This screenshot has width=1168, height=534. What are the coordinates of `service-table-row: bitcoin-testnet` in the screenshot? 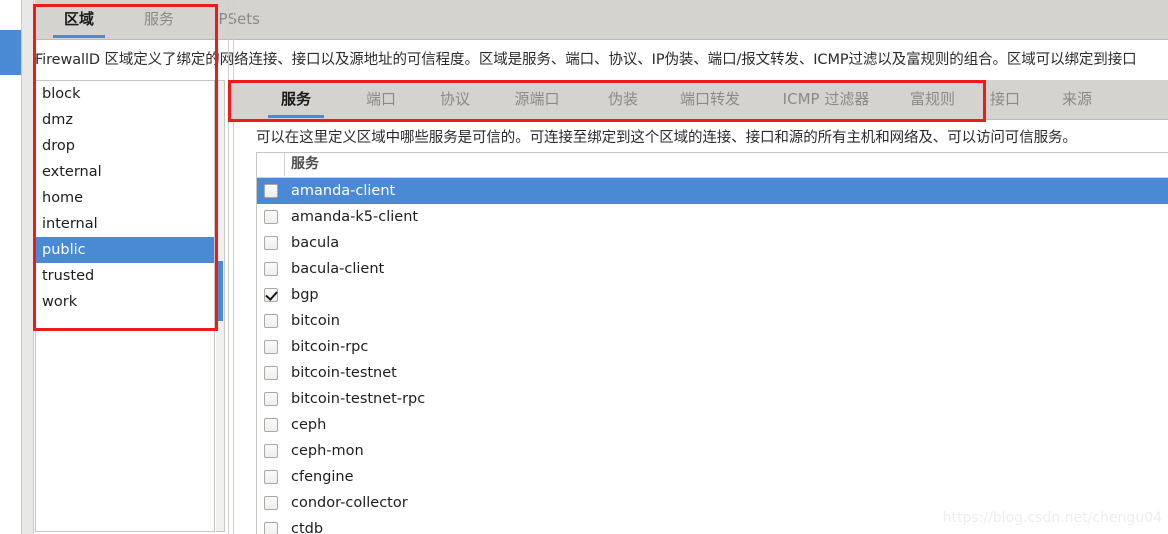 It's located at (712, 373).